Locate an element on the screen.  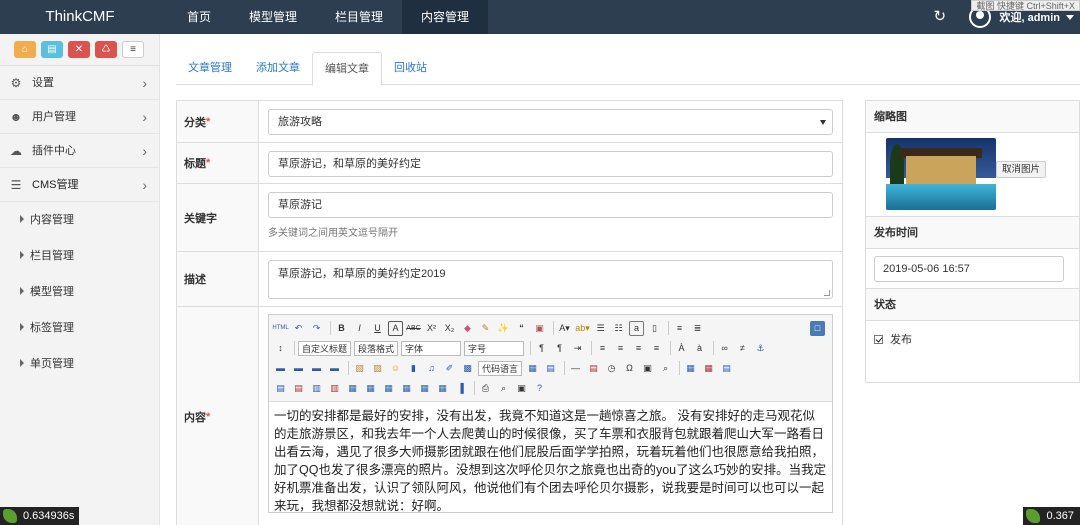
refresh-icon: ↻ is located at coordinates (940, 16).